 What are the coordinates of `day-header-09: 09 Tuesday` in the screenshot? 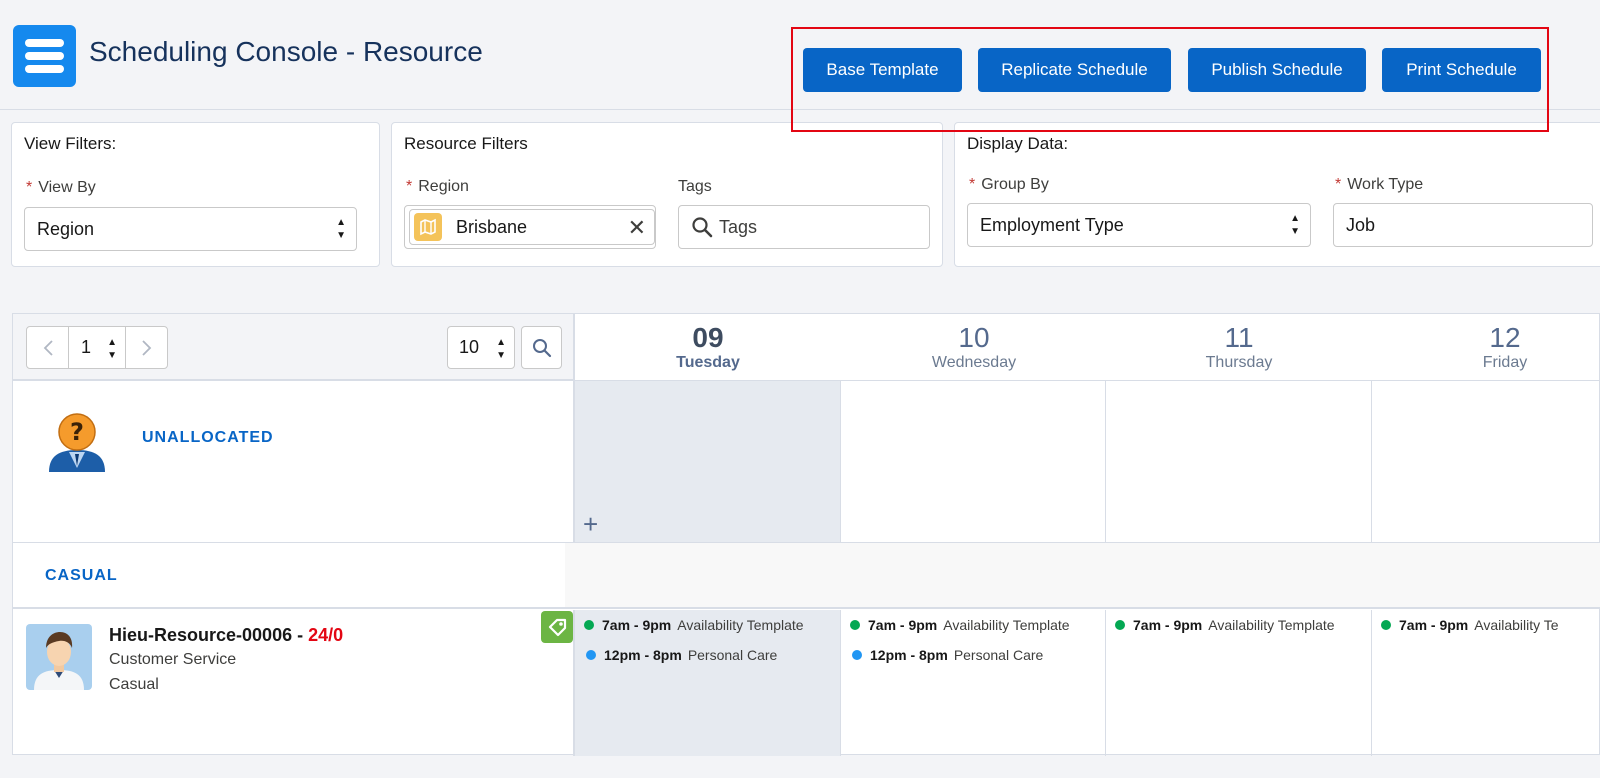 It's located at (708, 347).